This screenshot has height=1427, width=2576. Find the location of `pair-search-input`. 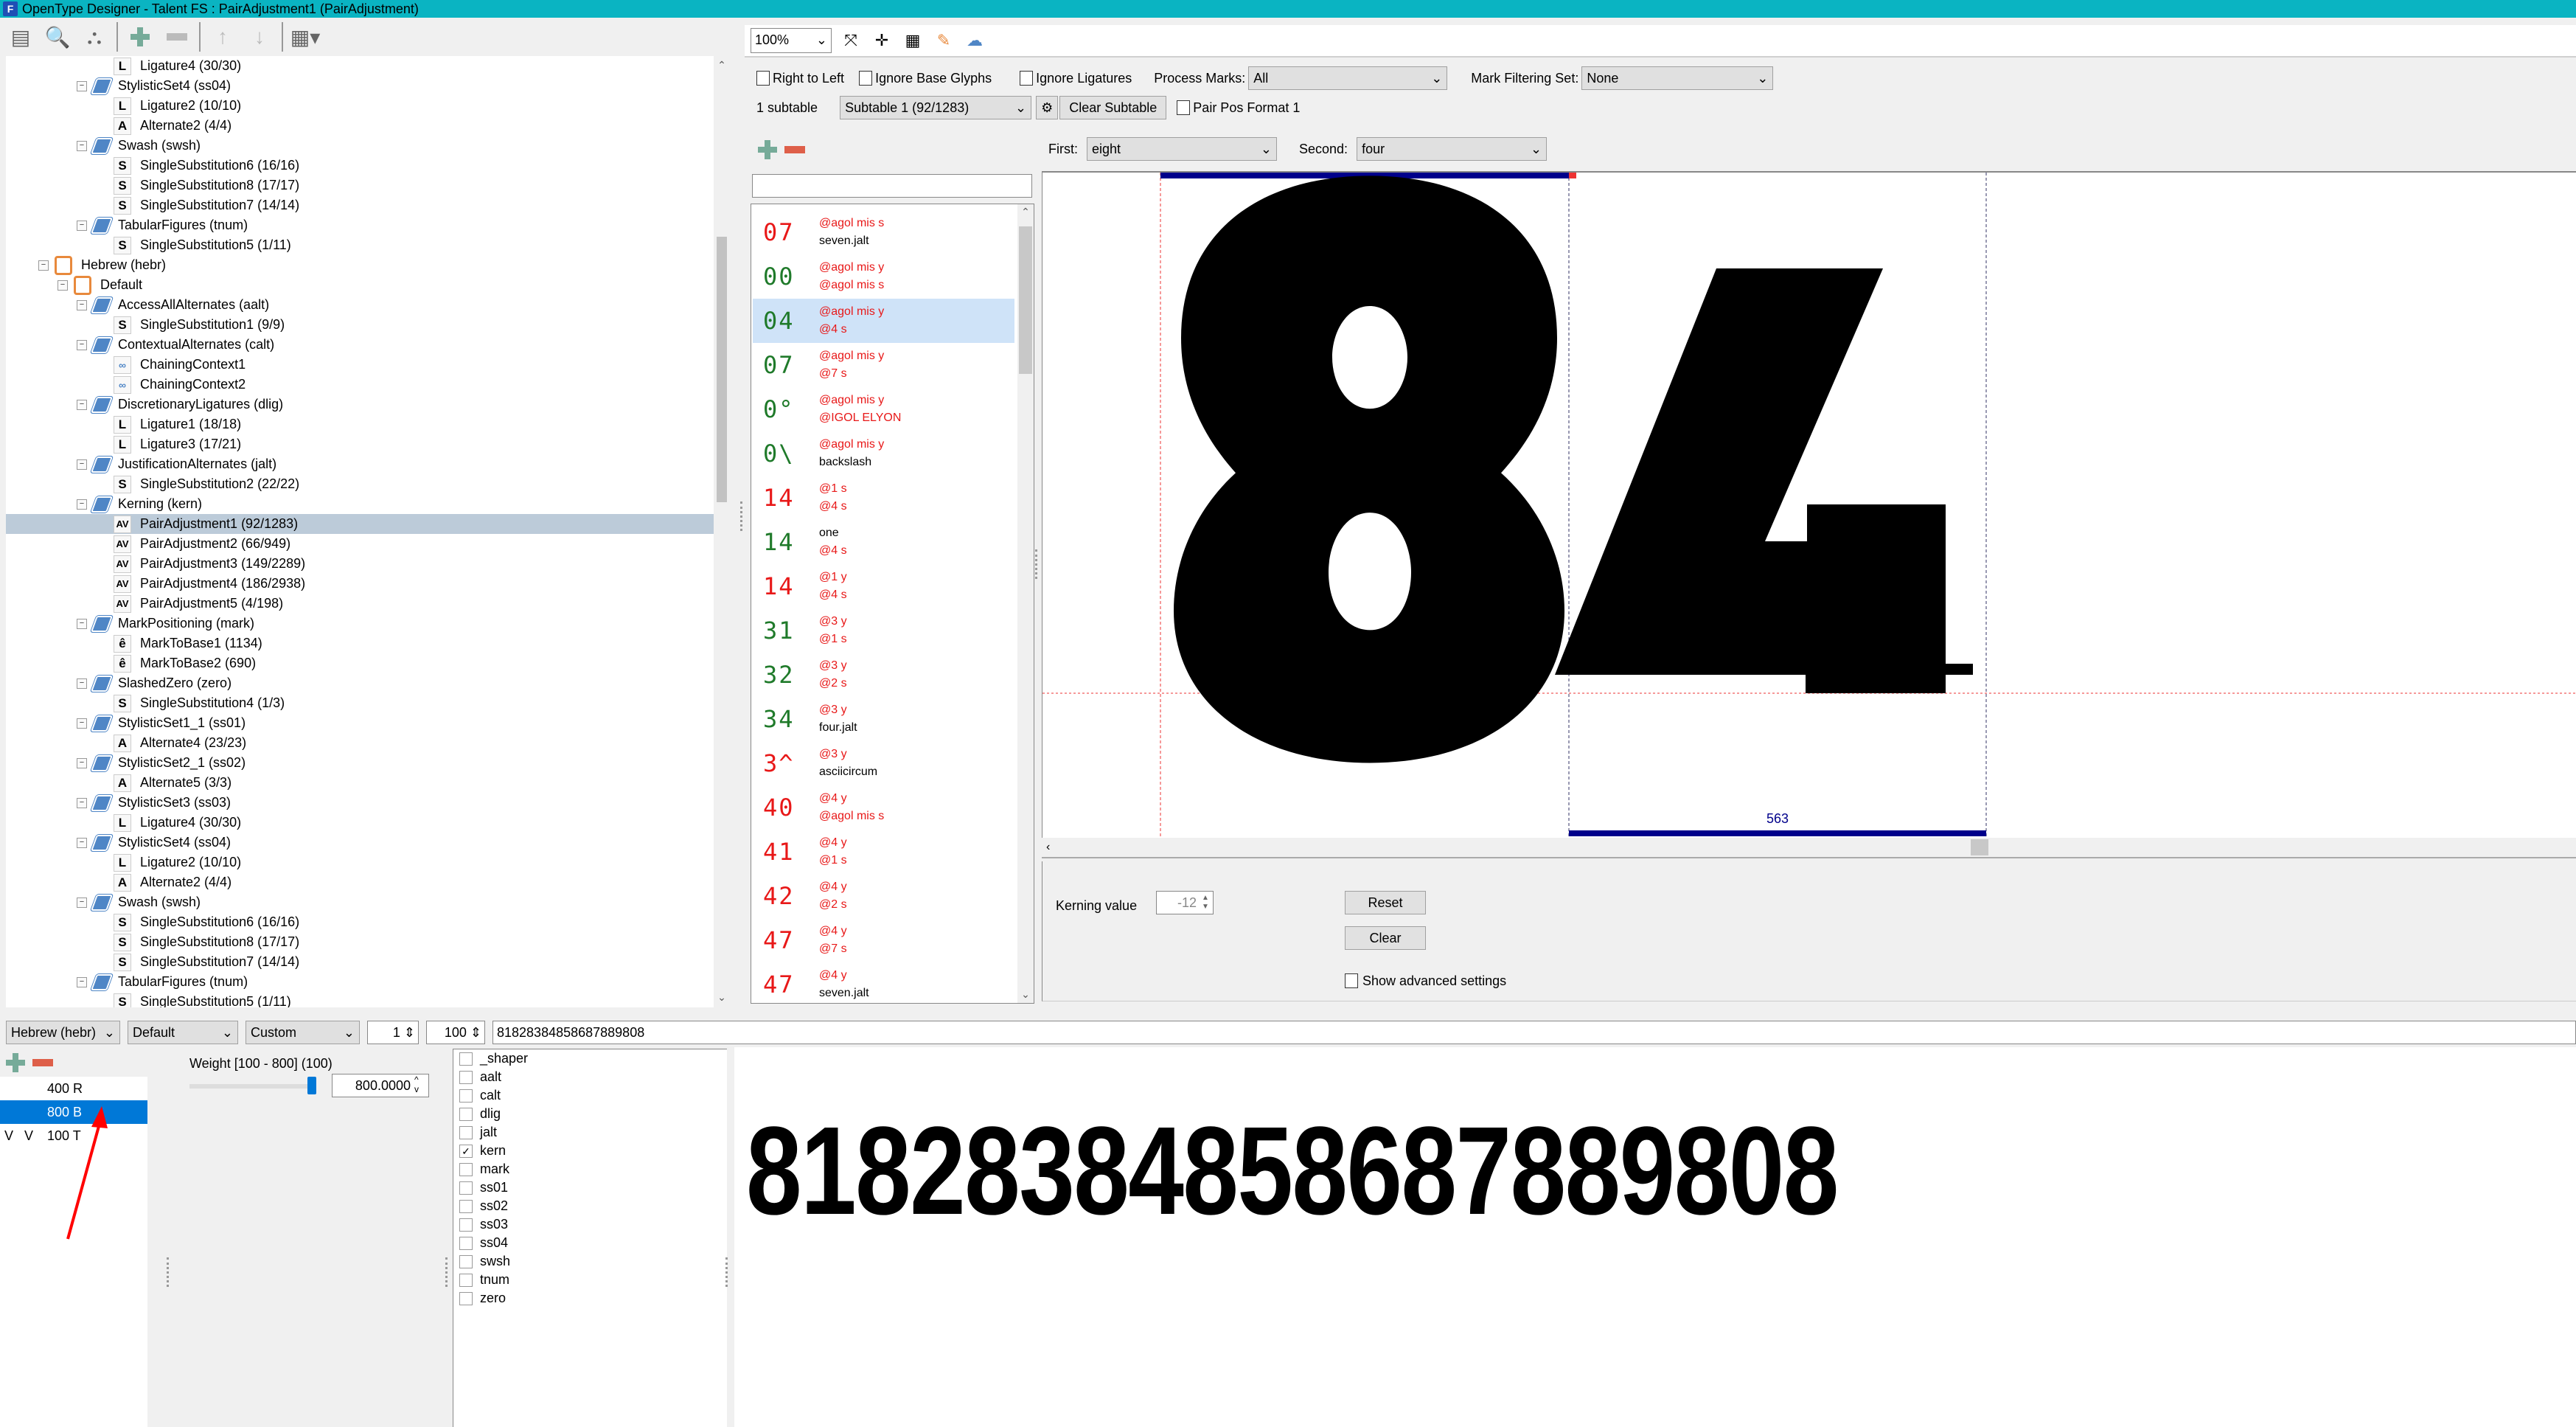

pair-search-input is located at coordinates (892, 186).